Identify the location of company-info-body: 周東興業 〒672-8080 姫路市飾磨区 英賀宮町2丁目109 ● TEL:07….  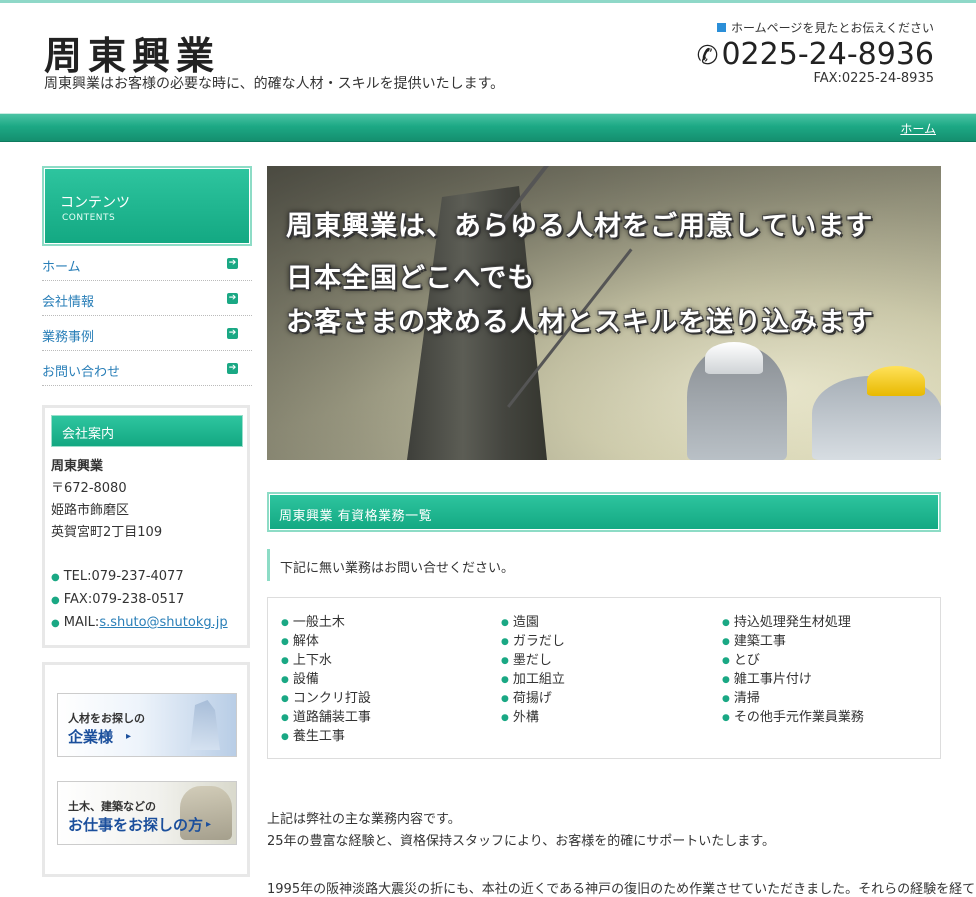
(139, 545).